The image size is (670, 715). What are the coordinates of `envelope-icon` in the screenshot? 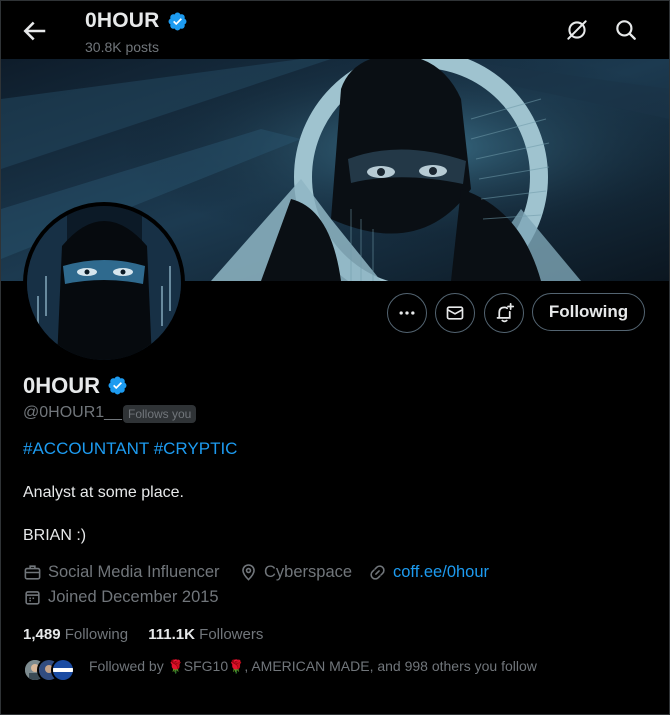 It's located at (455, 313).